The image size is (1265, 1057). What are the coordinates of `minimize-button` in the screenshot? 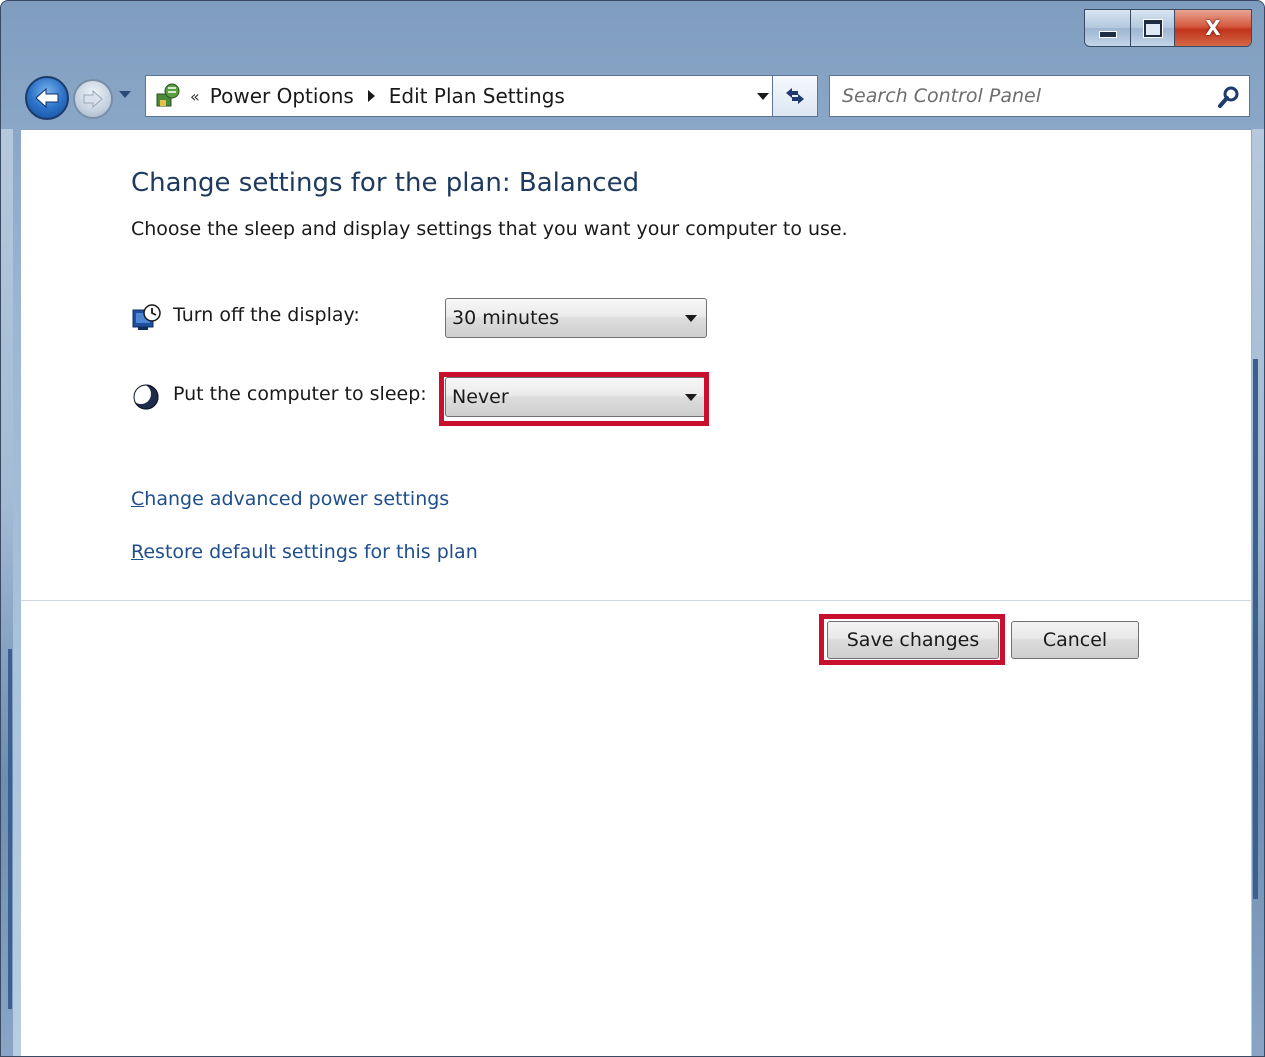 It's located at (1108, 28).